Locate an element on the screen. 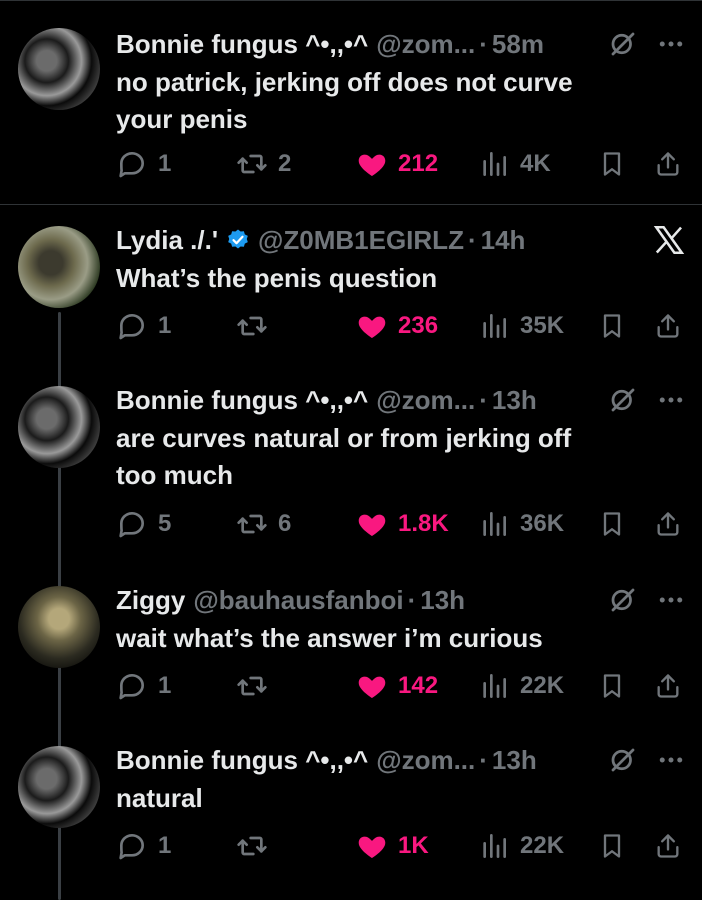  tweet-text-line: are curves natural or from jerking off is located at coordinates (344, 438).